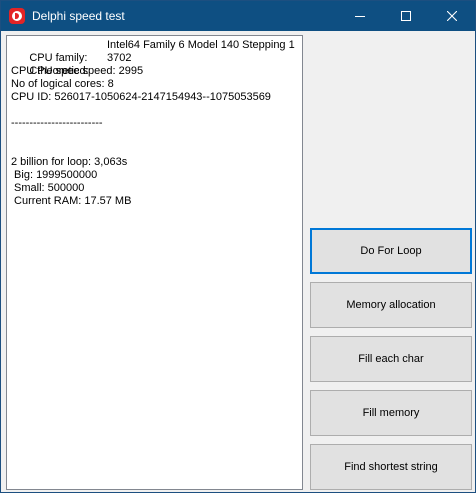 Image resolution: width=476 pixels, height=493 pixels. What do you see at coordinates (391, 251) in the screenshot?
I see `do-for-loop-button: Do For Loop` at bounding box center [391, 251].